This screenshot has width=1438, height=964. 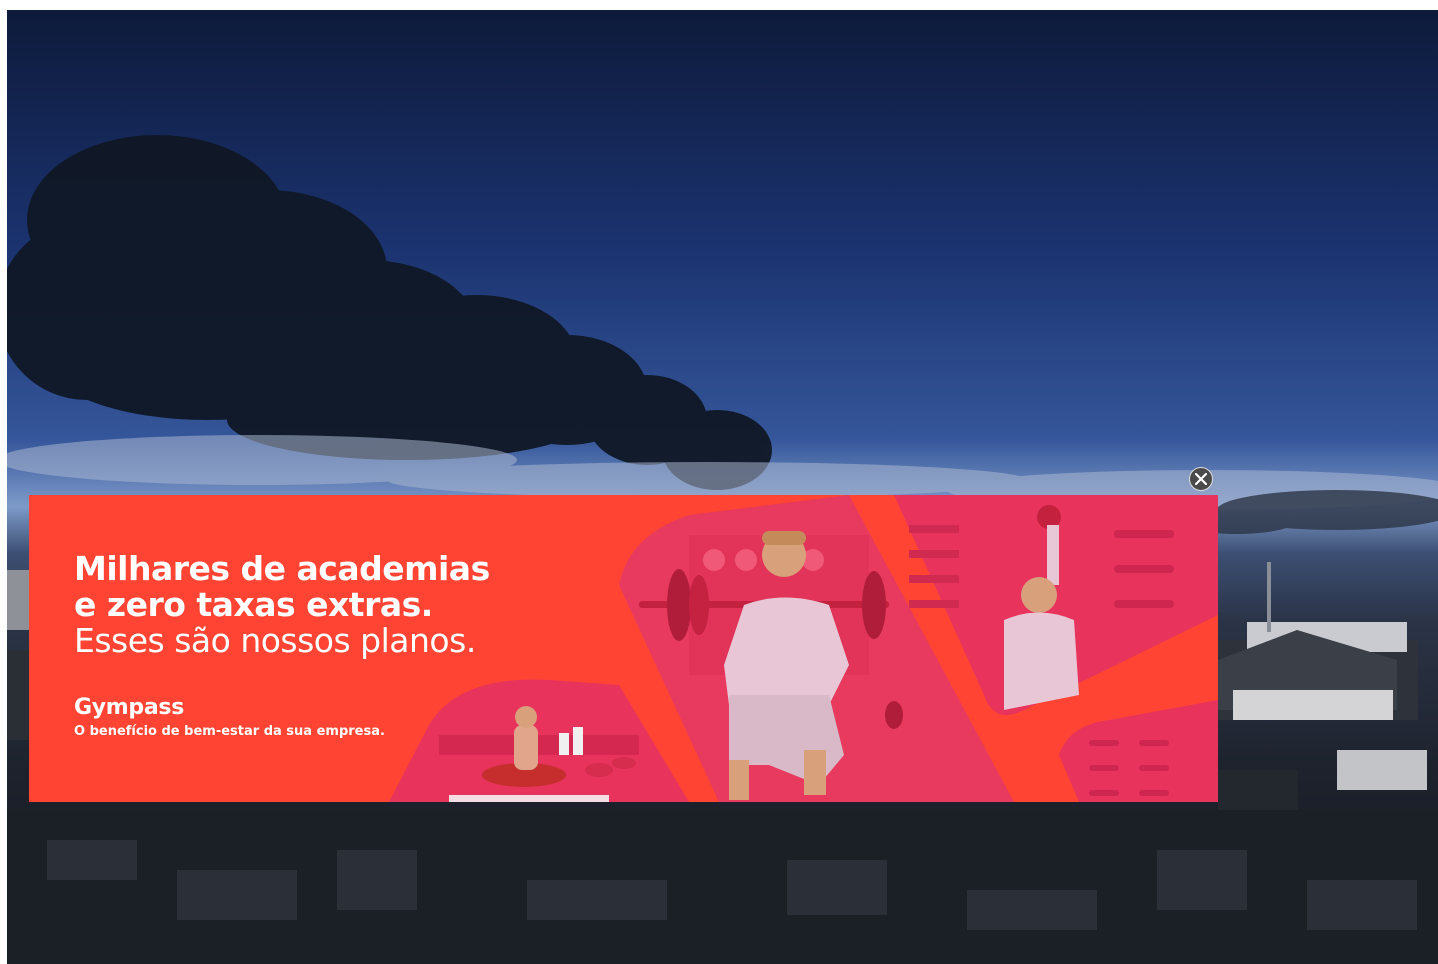 What do you see at coordinates (275, 640) in the screenshot?
I see `ad-headline-line3: Esses são nossos planos.` at bounding box center [275, 640].